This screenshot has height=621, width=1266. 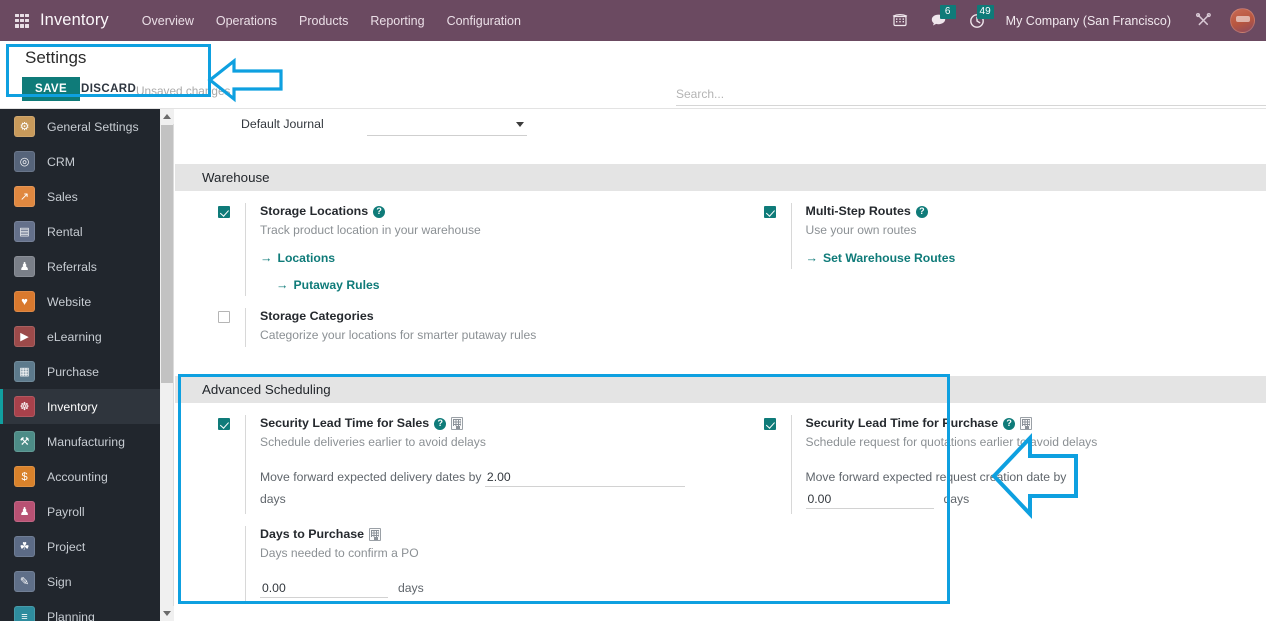 I want to click on sidebar-item-general-settings: ⚙ General Settings, so click(x=80, y=126).